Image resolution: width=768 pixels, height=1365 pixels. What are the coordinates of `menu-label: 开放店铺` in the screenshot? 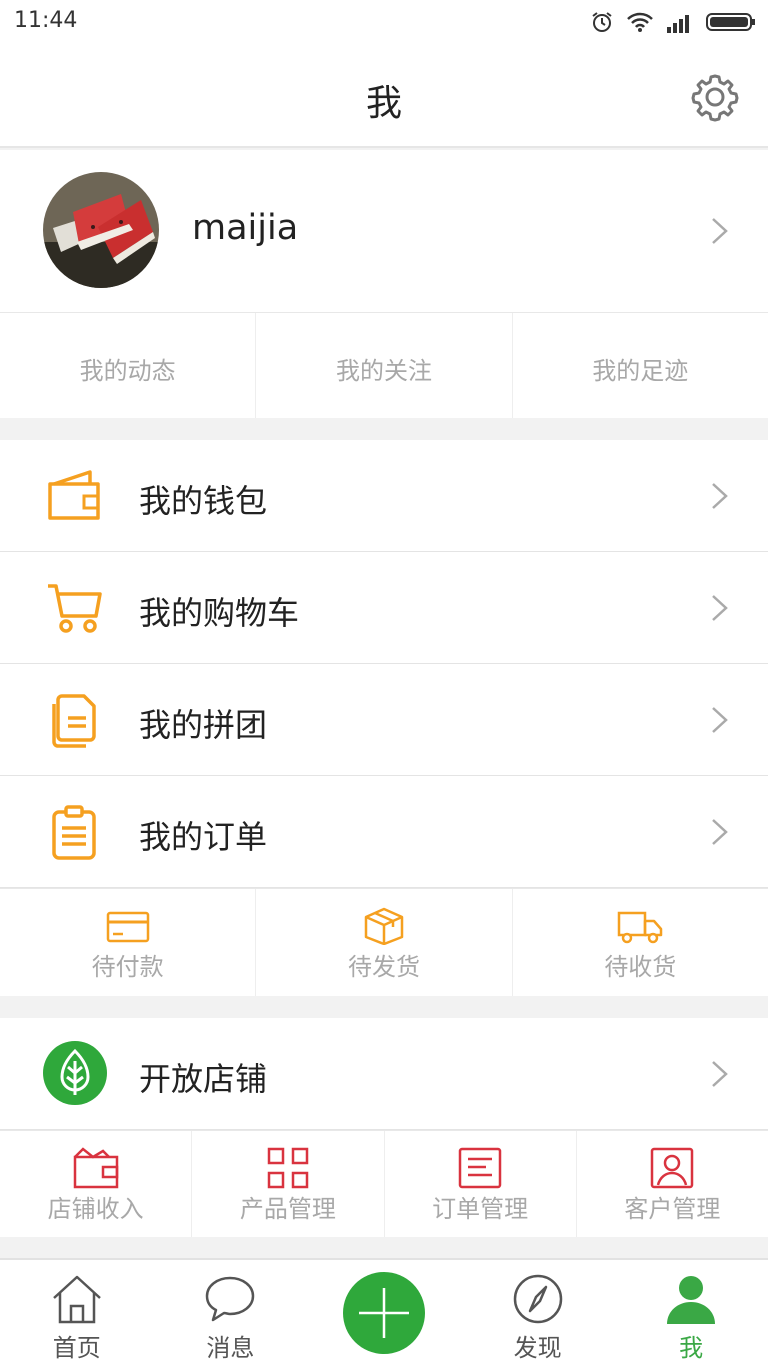 It's located at (203, 1079).